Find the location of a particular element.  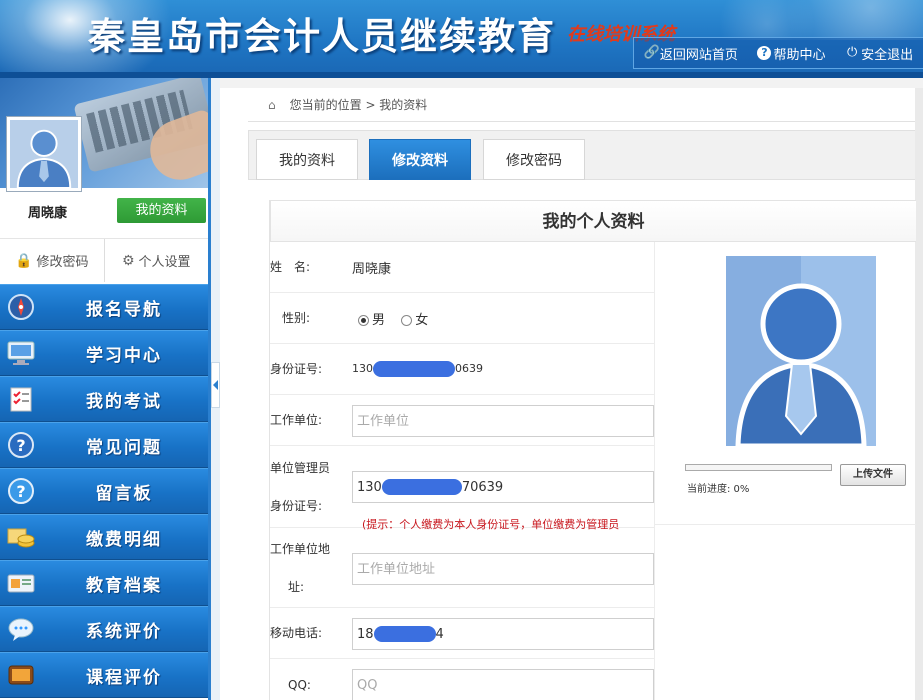

gender-female-radio is located at coordinates (407, 320).